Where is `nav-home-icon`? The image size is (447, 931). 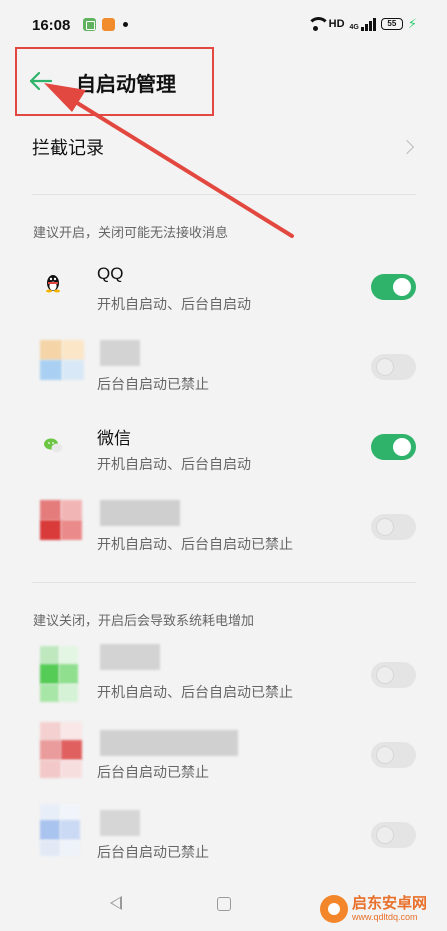 nav-home-icon is located at coordinates (224, 904).